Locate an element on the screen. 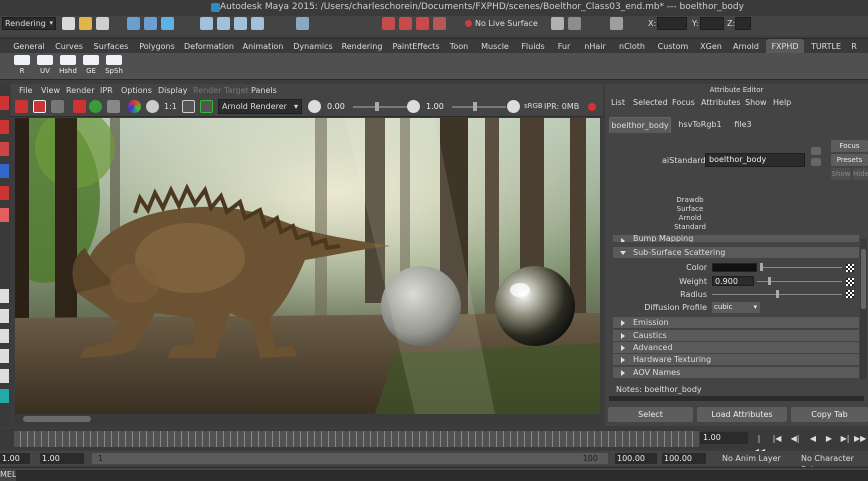 The width and height of the screenshot is (868, 481). rotate-tool-icon is located at coordinates (4, 193).